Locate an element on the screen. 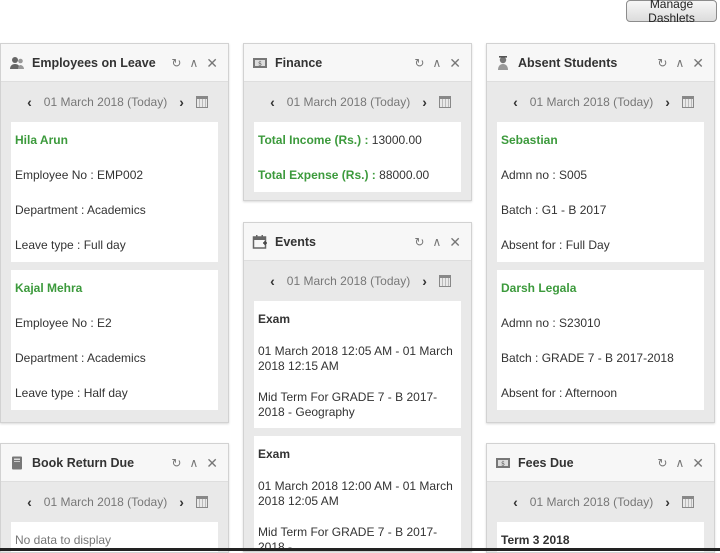 This screenshot has height=553, width=720. leave-type: Leave type : Full day is located at coordinates (70, 244).